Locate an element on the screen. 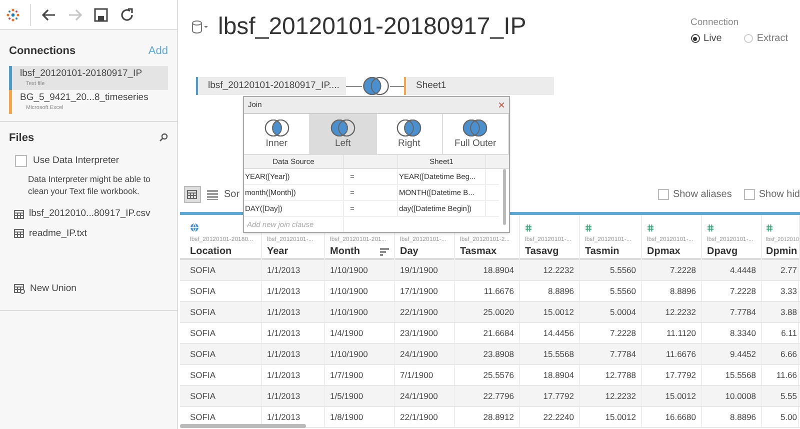 This screenshot has height=429, width=800. new-union-item: New Union is located at coordinates (88, 289).